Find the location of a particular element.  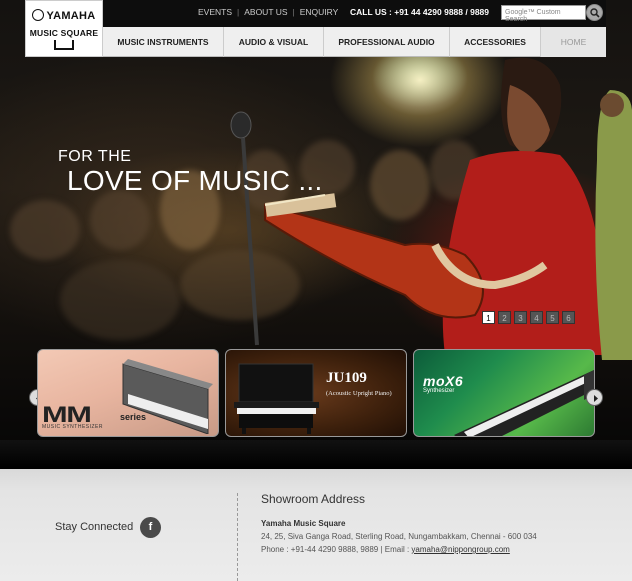

logo-box-icon is located at coordinates (64, 45).